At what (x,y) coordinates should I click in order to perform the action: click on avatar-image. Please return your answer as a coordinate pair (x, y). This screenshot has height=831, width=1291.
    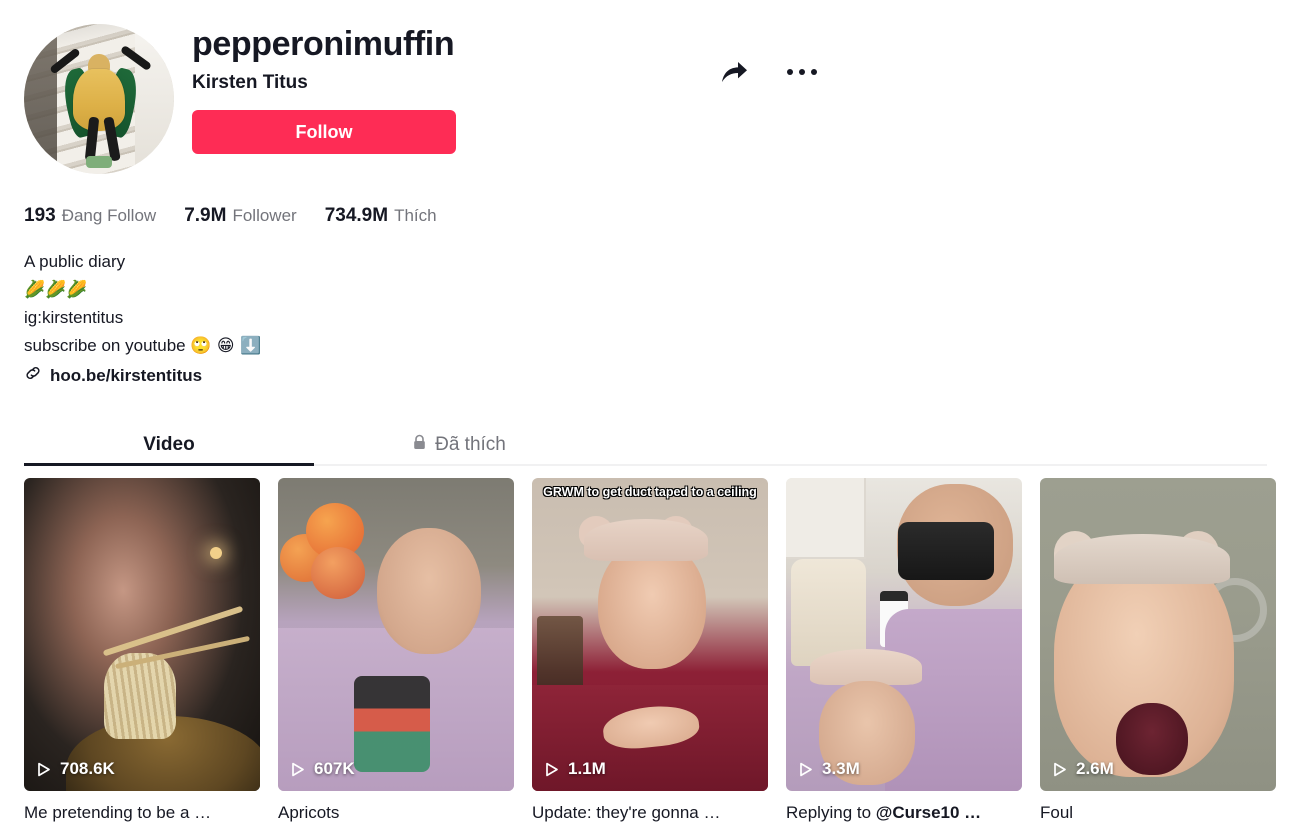
    Looking at the image, I should click on (99, 99).